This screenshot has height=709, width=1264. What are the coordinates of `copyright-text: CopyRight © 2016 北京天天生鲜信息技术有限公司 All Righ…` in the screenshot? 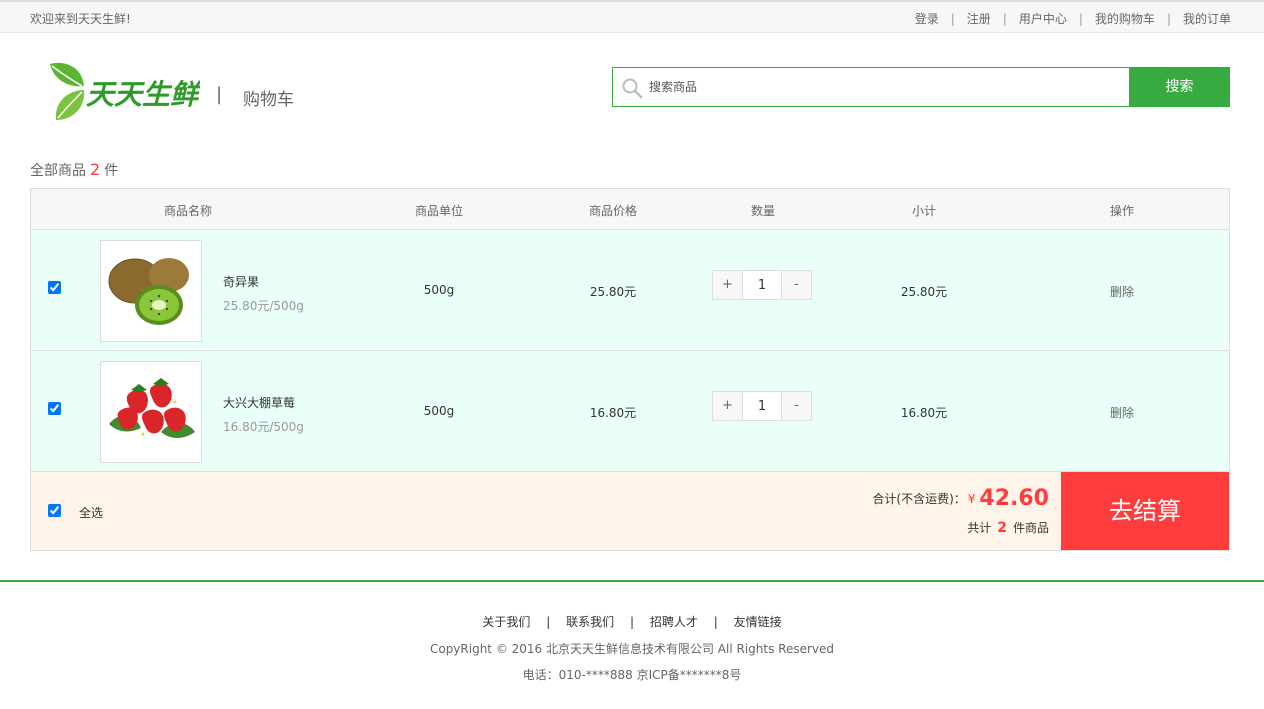 It's located at (632, 649).